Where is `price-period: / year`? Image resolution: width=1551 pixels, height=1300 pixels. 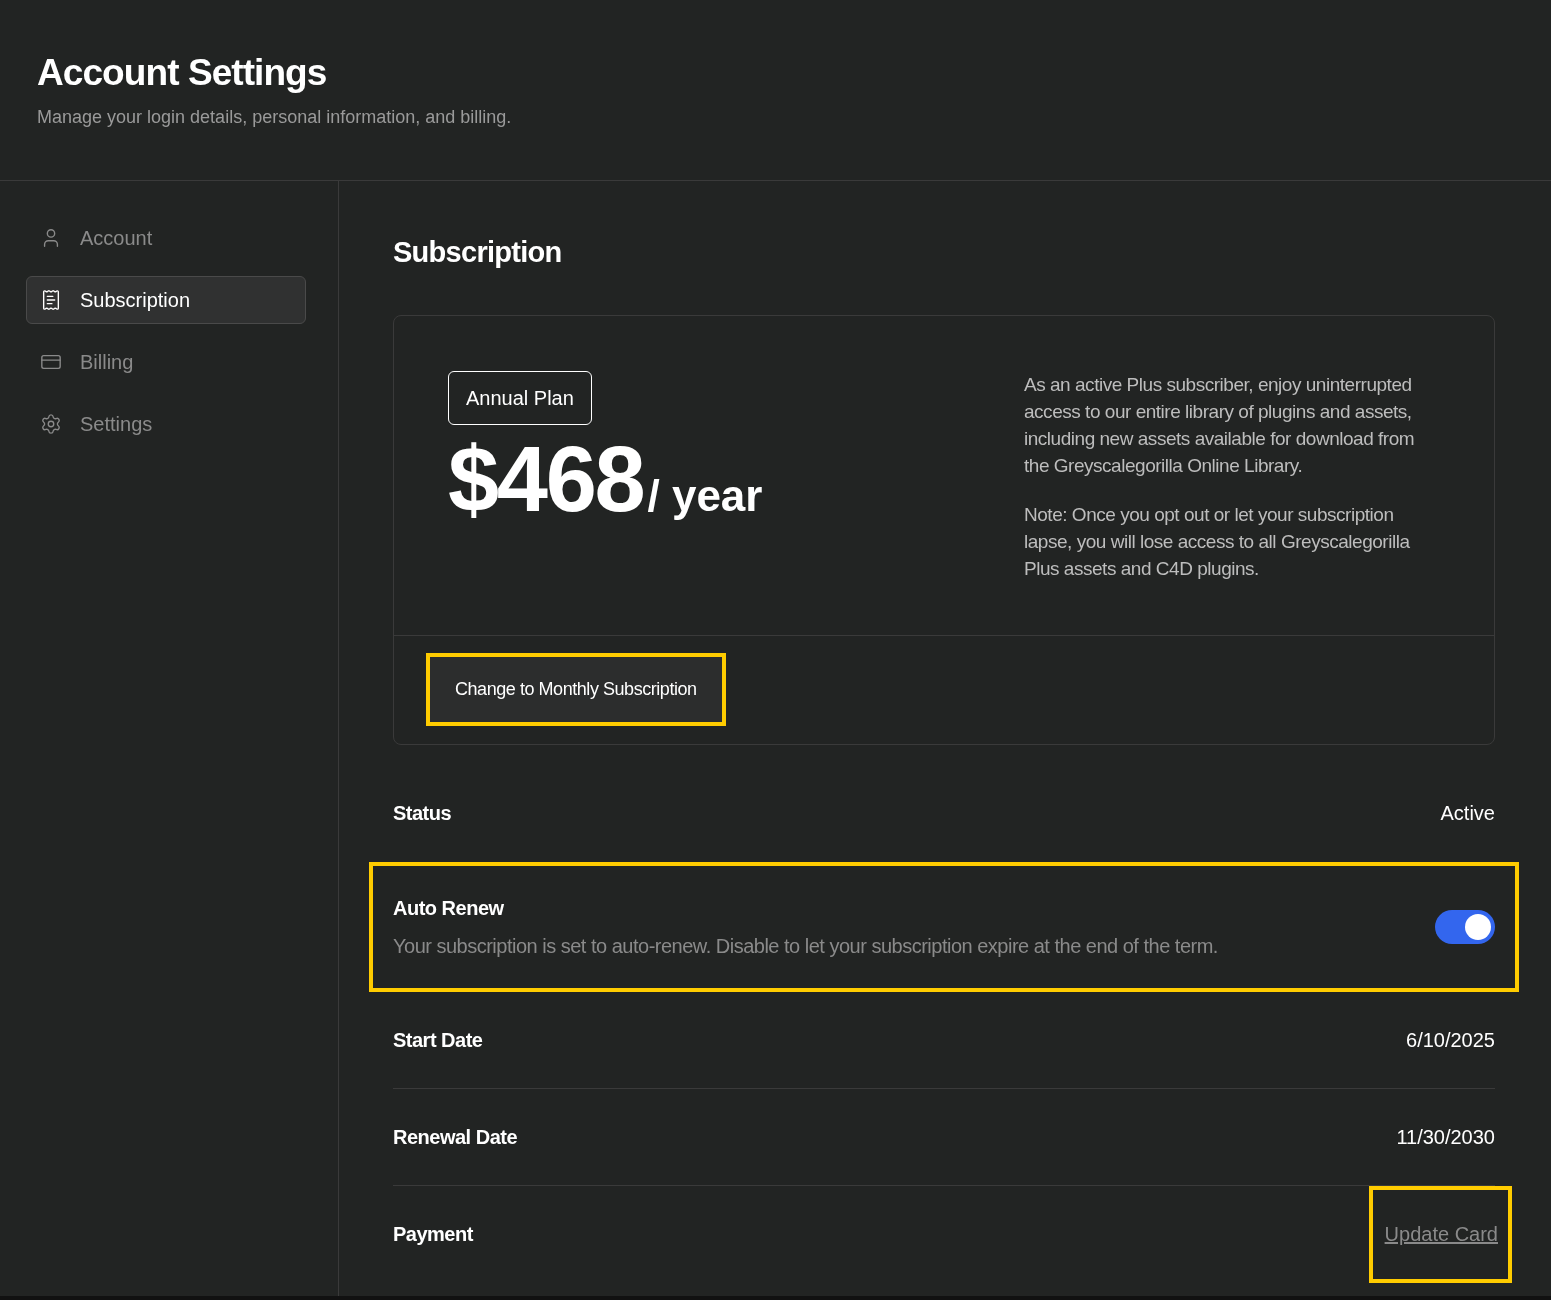
price-period: / year is located at coordinates (705, 495).